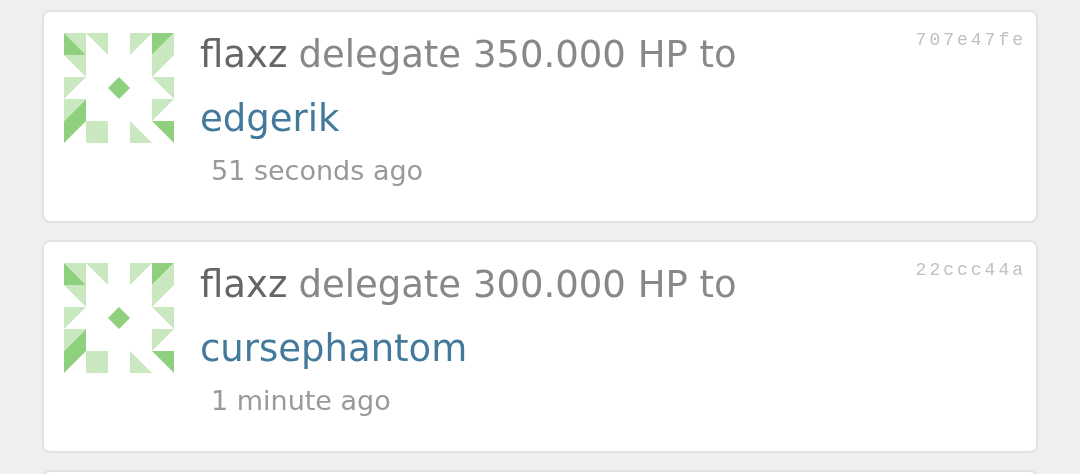 This screenshot has width=1080, height=474. I want to click on operation-text: delegate 350.000 HP to, so click(517, 54).